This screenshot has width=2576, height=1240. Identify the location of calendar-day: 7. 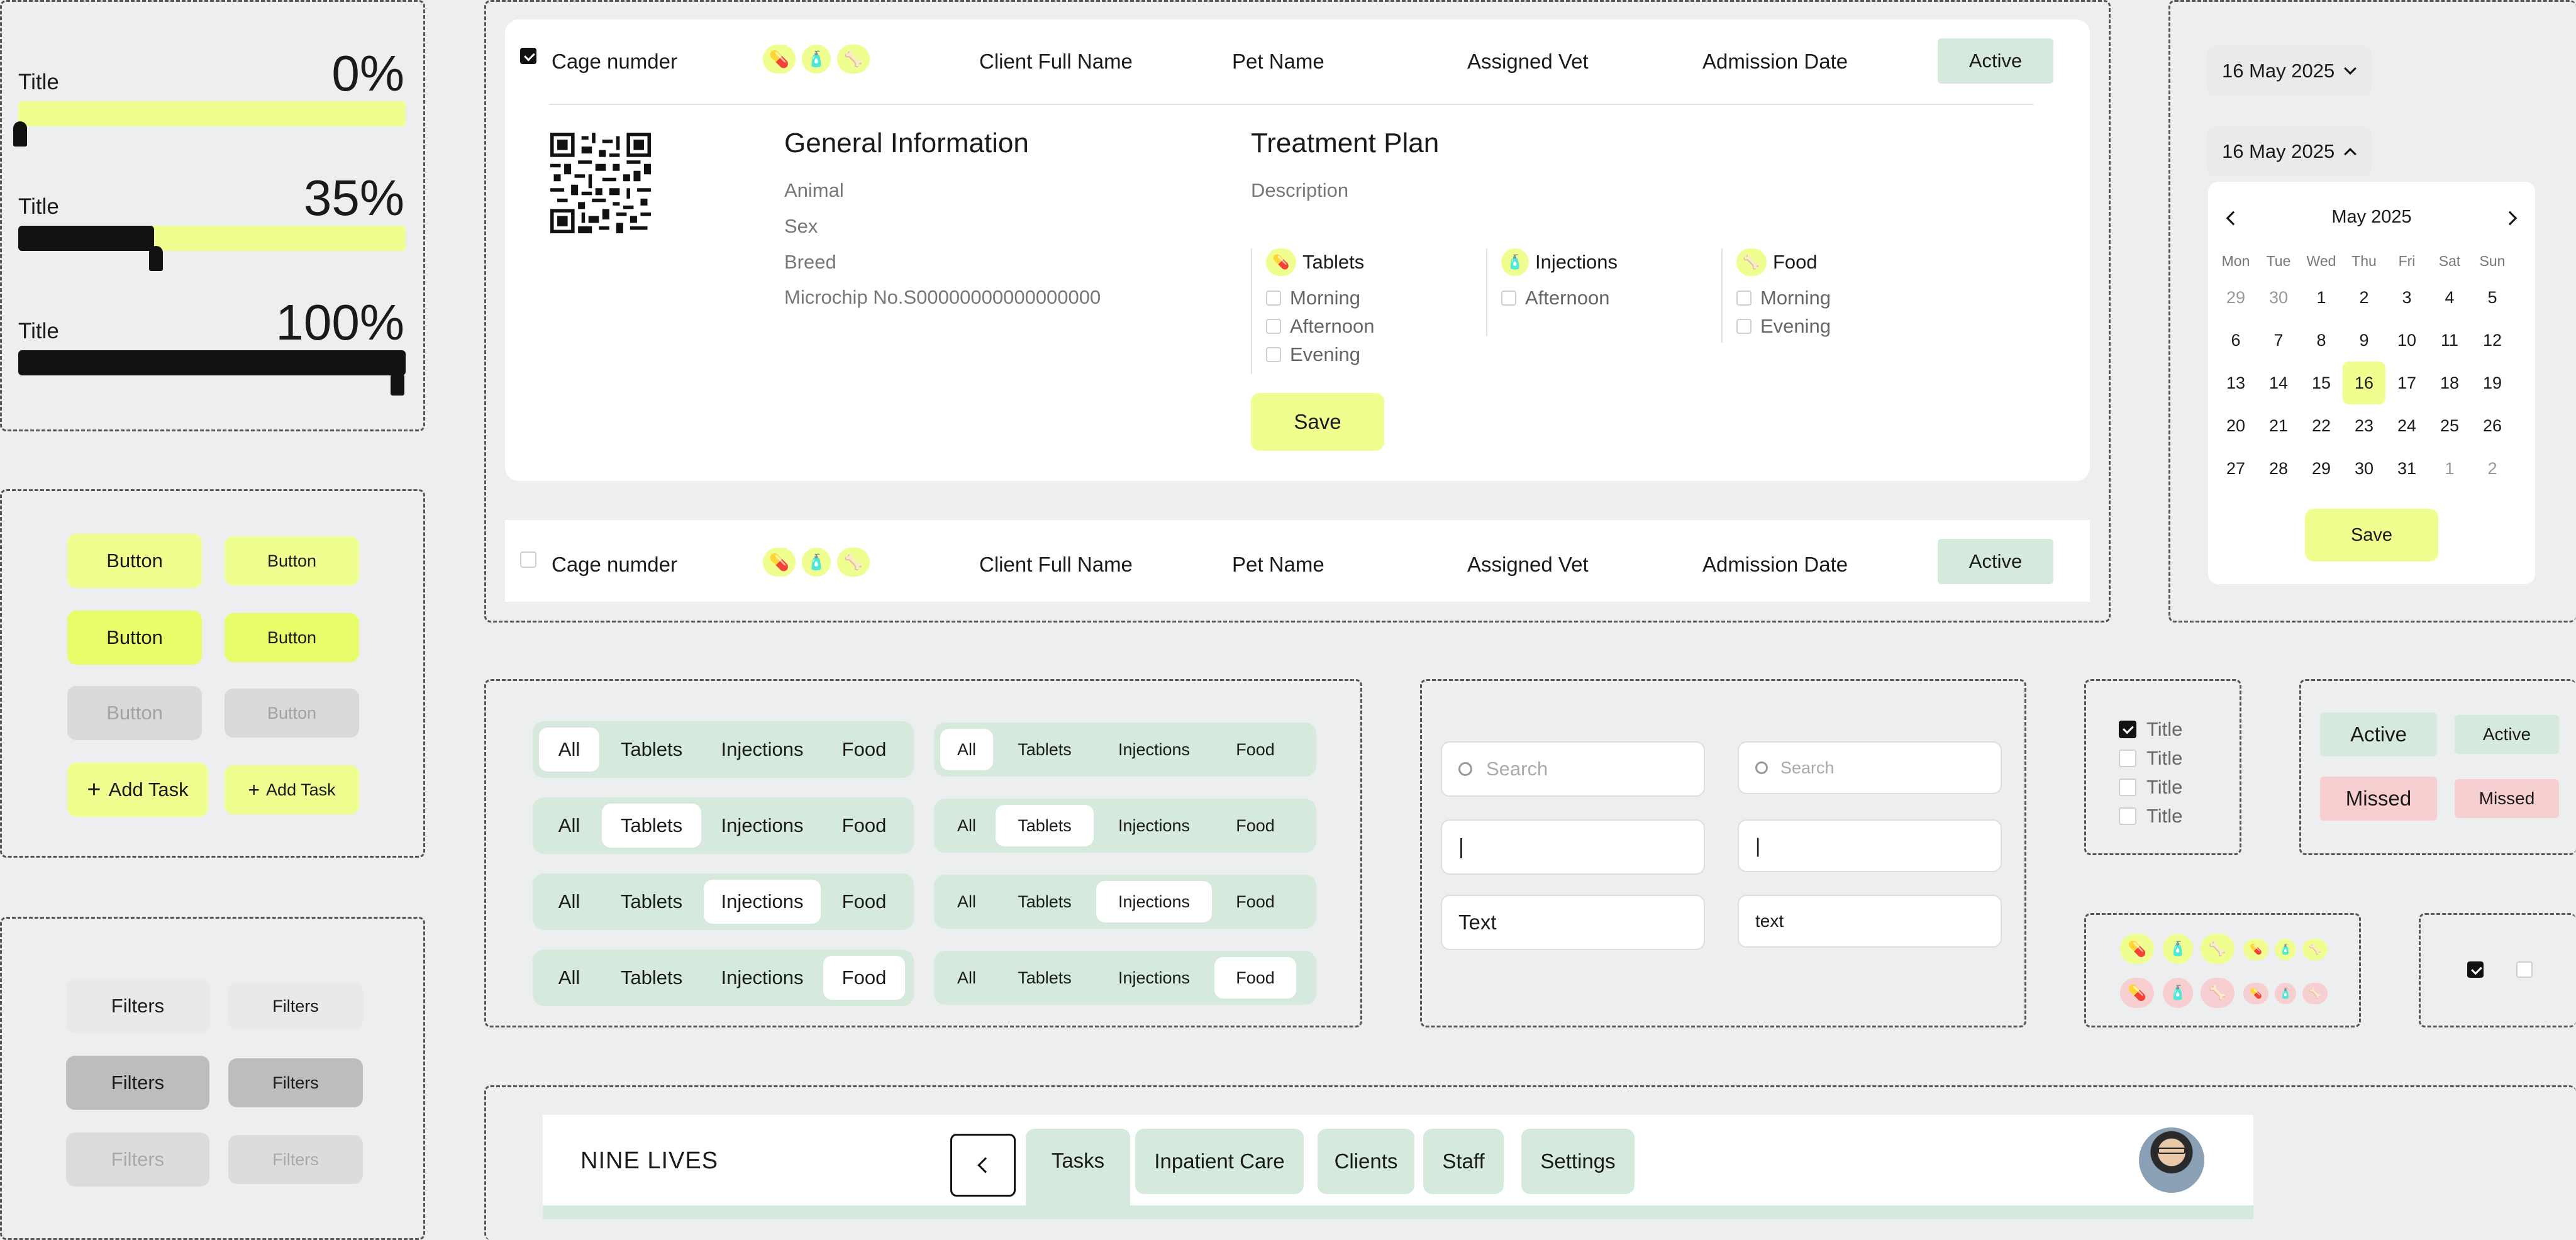
(2278, 340).